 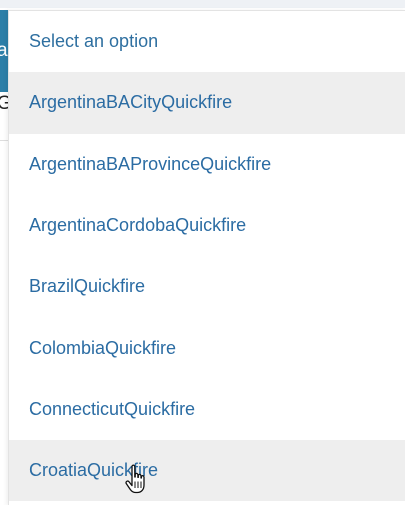 What do you see at coordinates (207, 286) in the screenshot?
I see `dropdown-option-brazil: BrazilQuickfire` at bounding box center [207, 286].